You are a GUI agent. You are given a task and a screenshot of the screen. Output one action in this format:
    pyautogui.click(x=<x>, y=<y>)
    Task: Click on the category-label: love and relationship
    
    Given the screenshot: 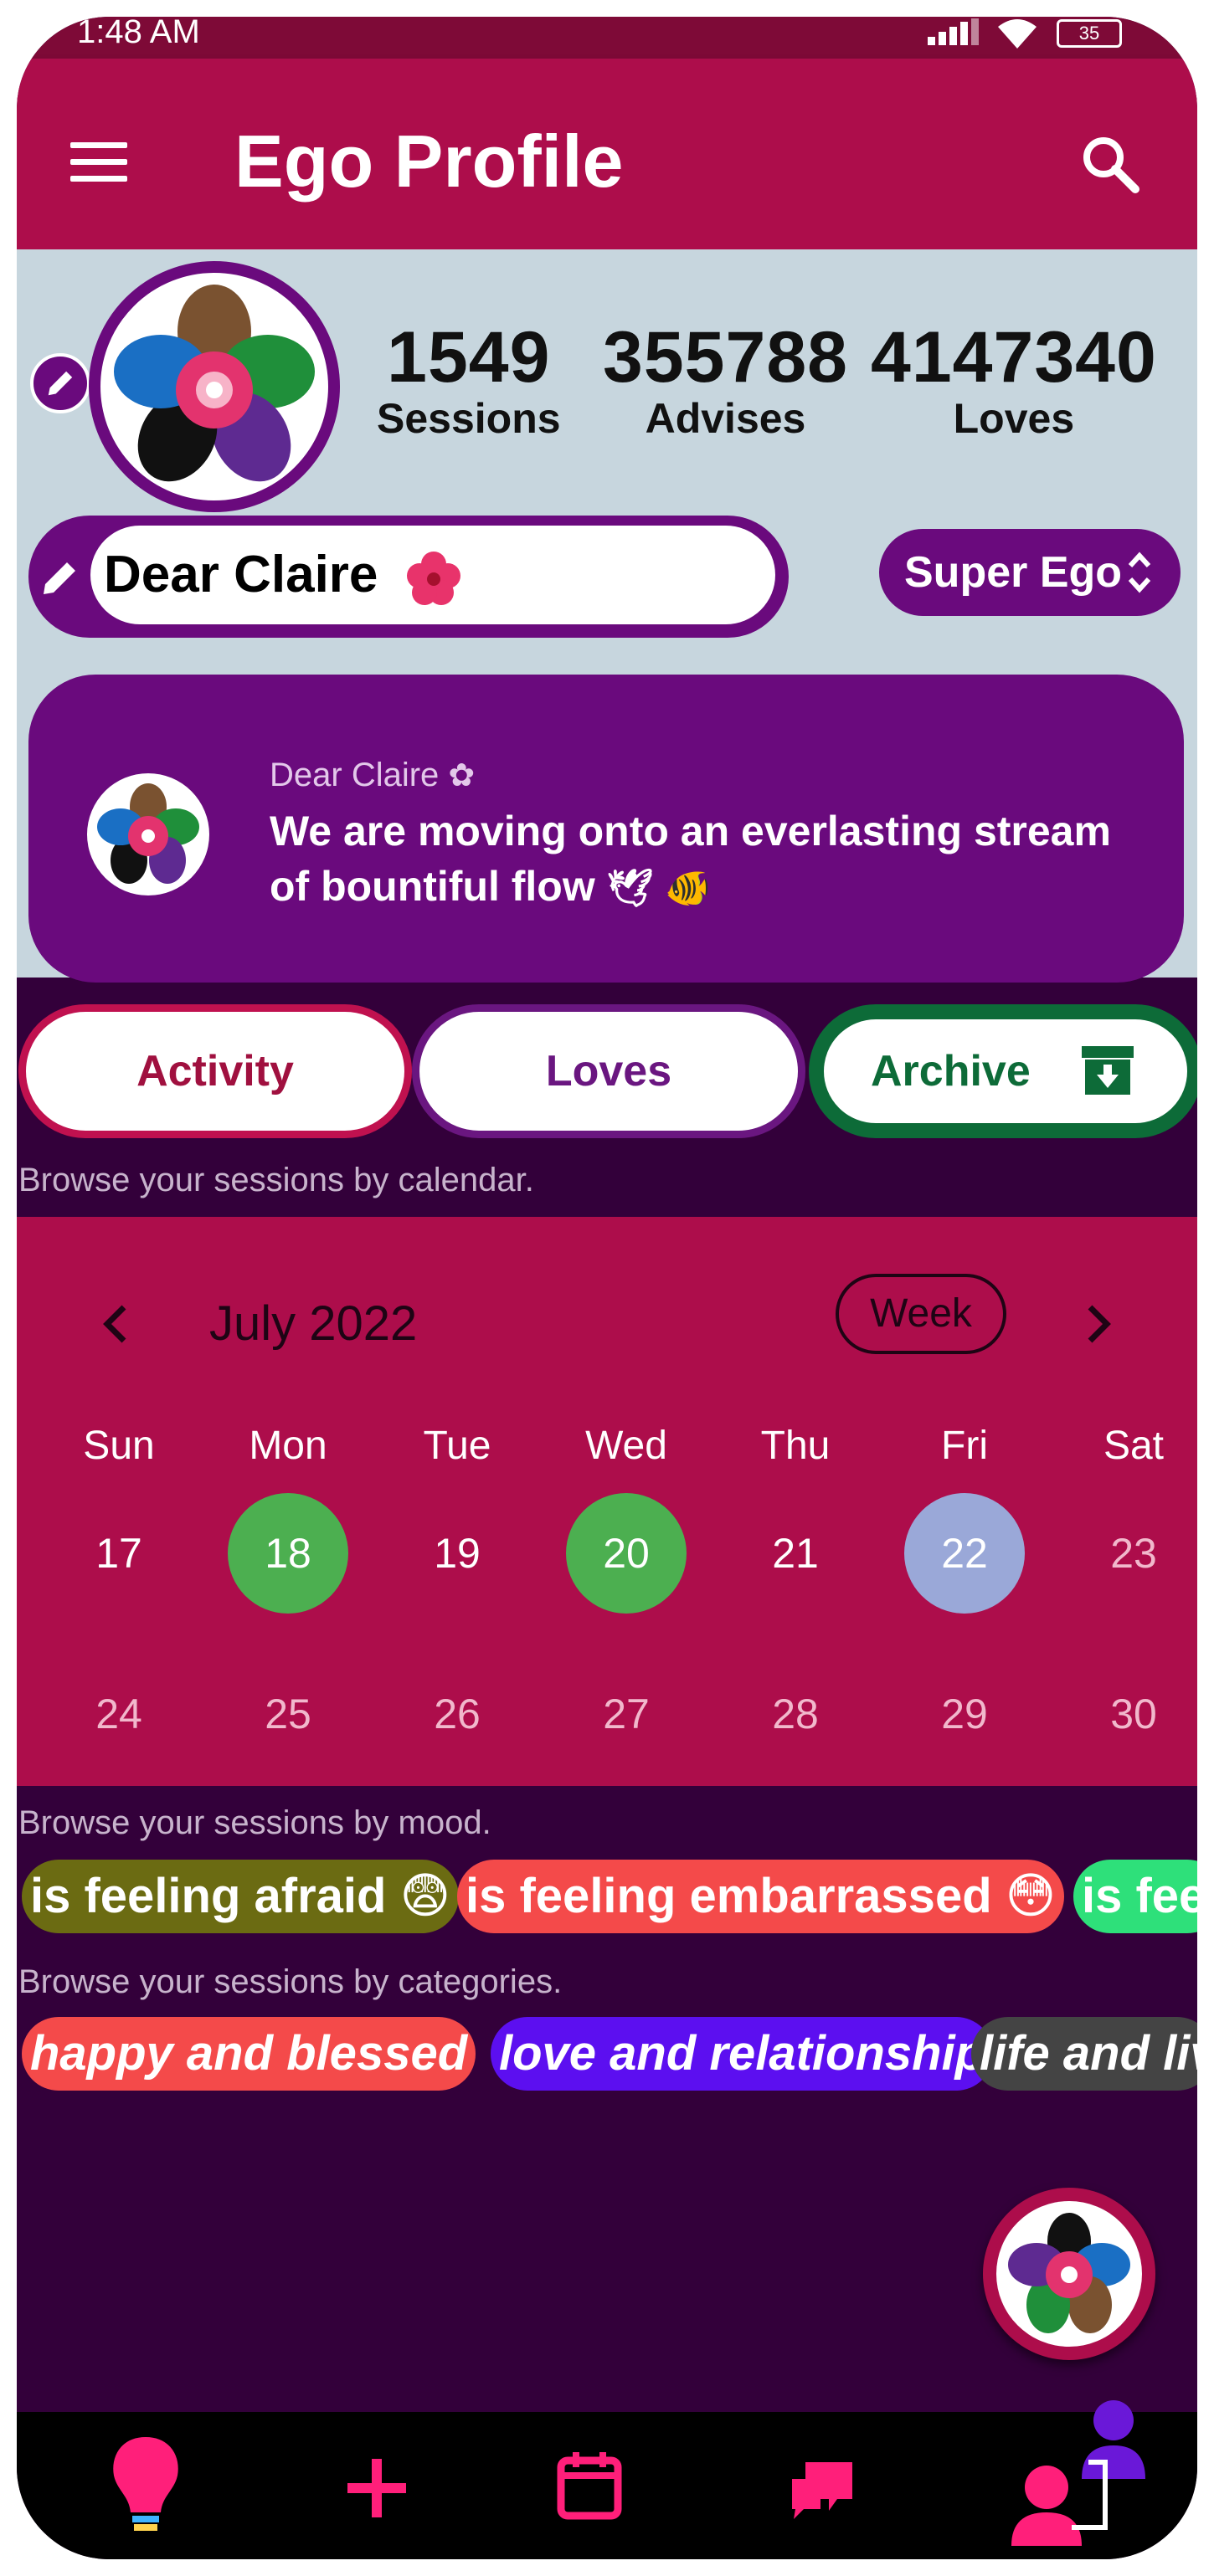 What is the action you would take?
    pyautogui.click(x=742, y=2053)
    